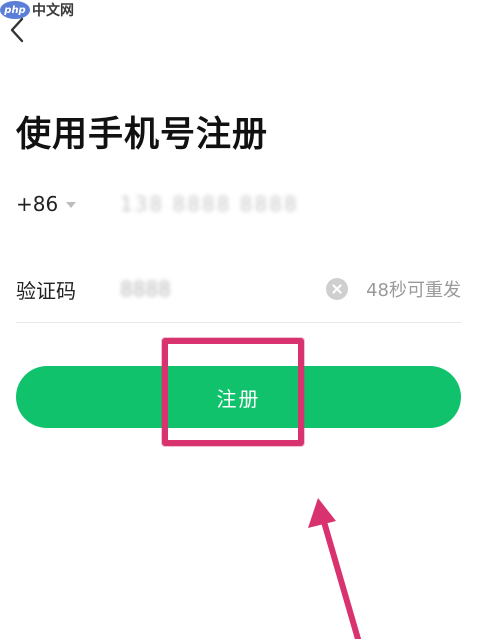 This screenshot has width=483, height=639. What do you see at coordinates (233, 392) in the screenshot?
I see `highlight-box` at bounding box center [233, 392].